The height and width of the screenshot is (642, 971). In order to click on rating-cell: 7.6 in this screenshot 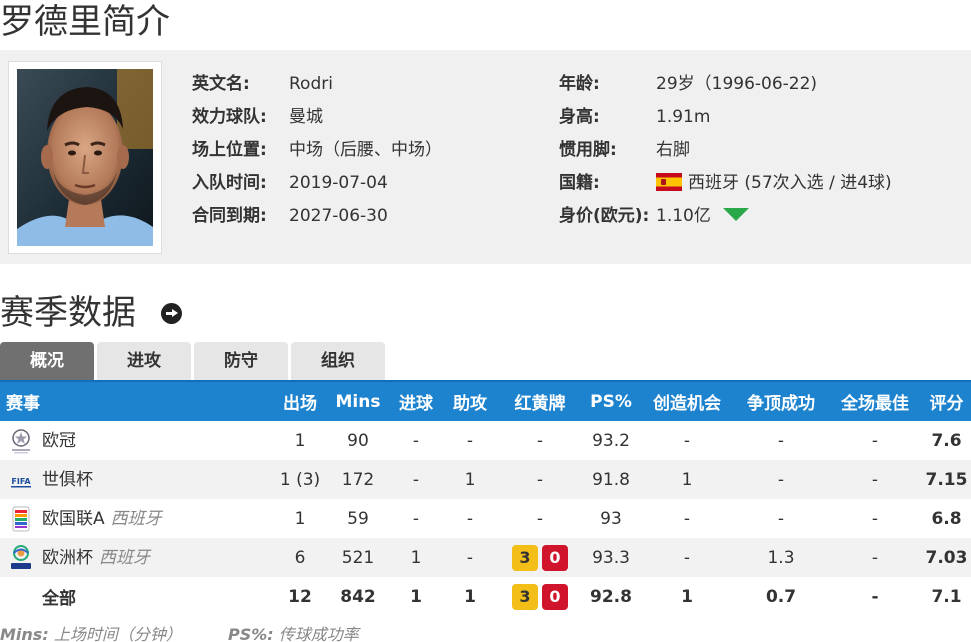, I will do `click(946, 440)`.